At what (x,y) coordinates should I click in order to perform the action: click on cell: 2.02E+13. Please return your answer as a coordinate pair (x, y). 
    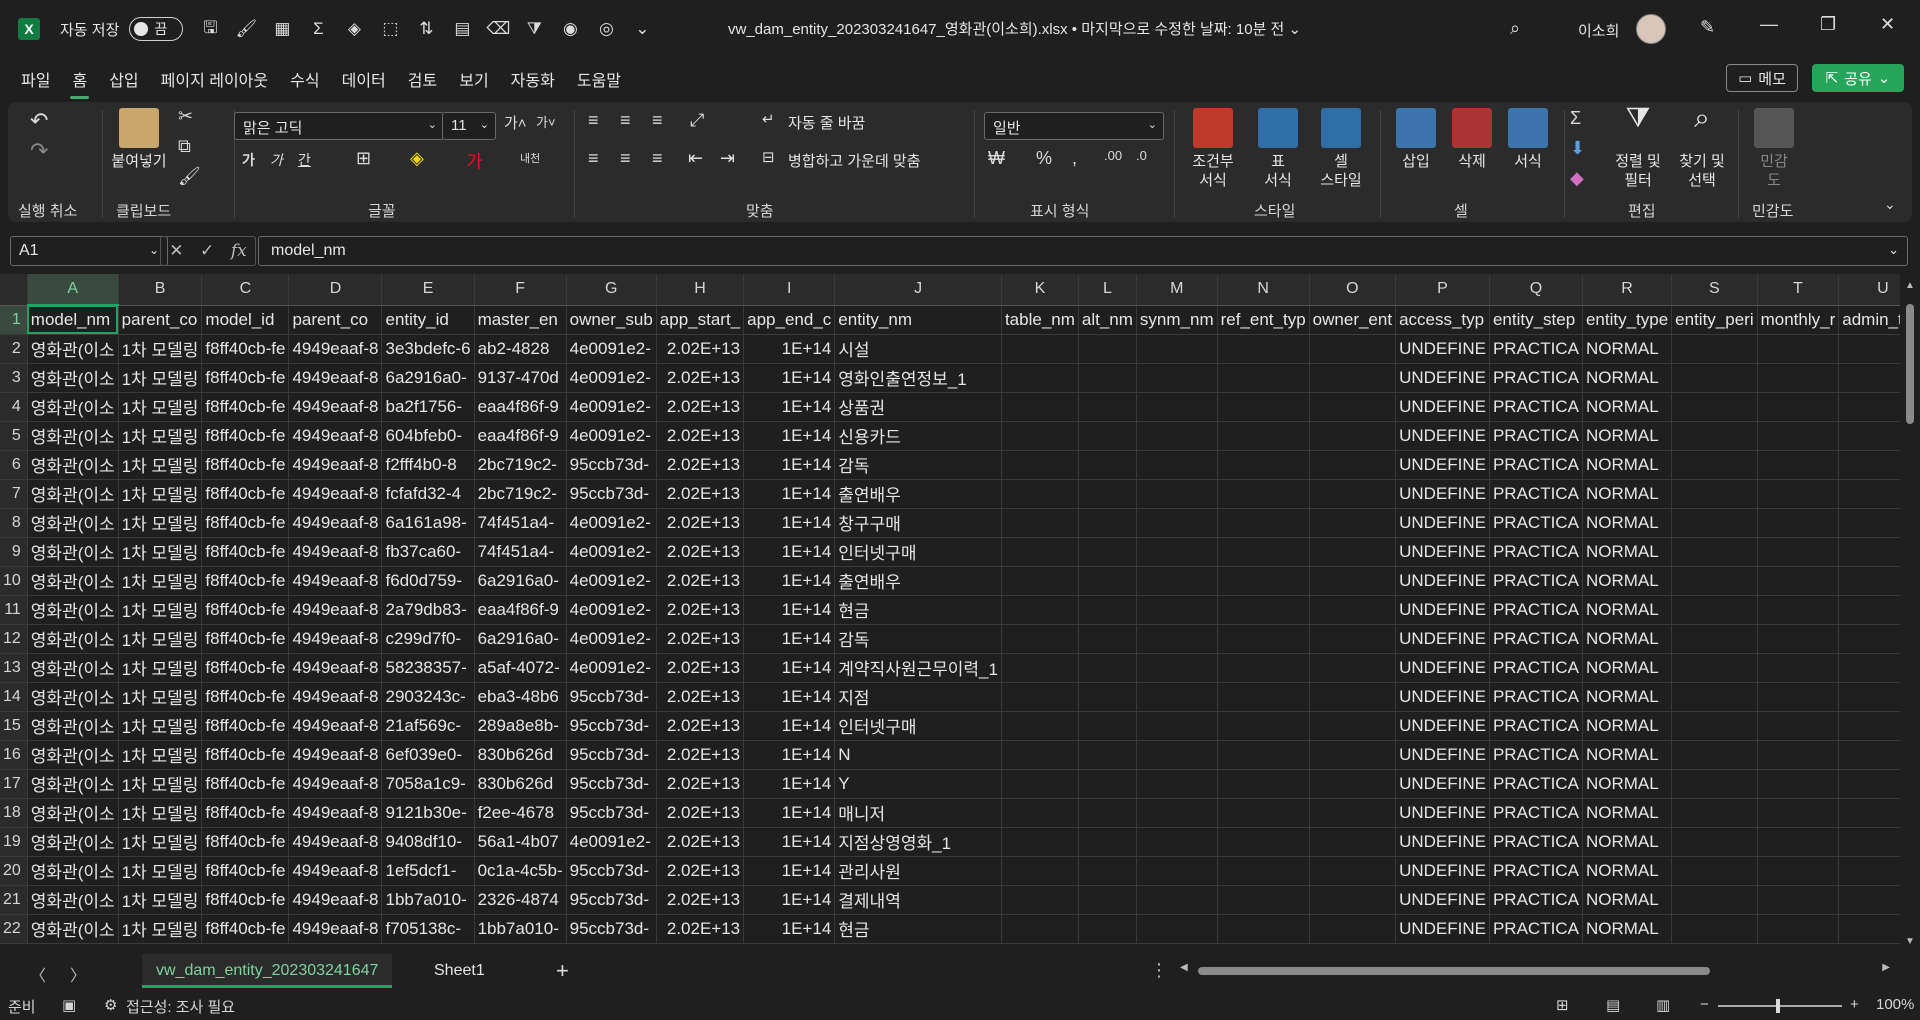
    Looking at the image, I should click on (700, 407).